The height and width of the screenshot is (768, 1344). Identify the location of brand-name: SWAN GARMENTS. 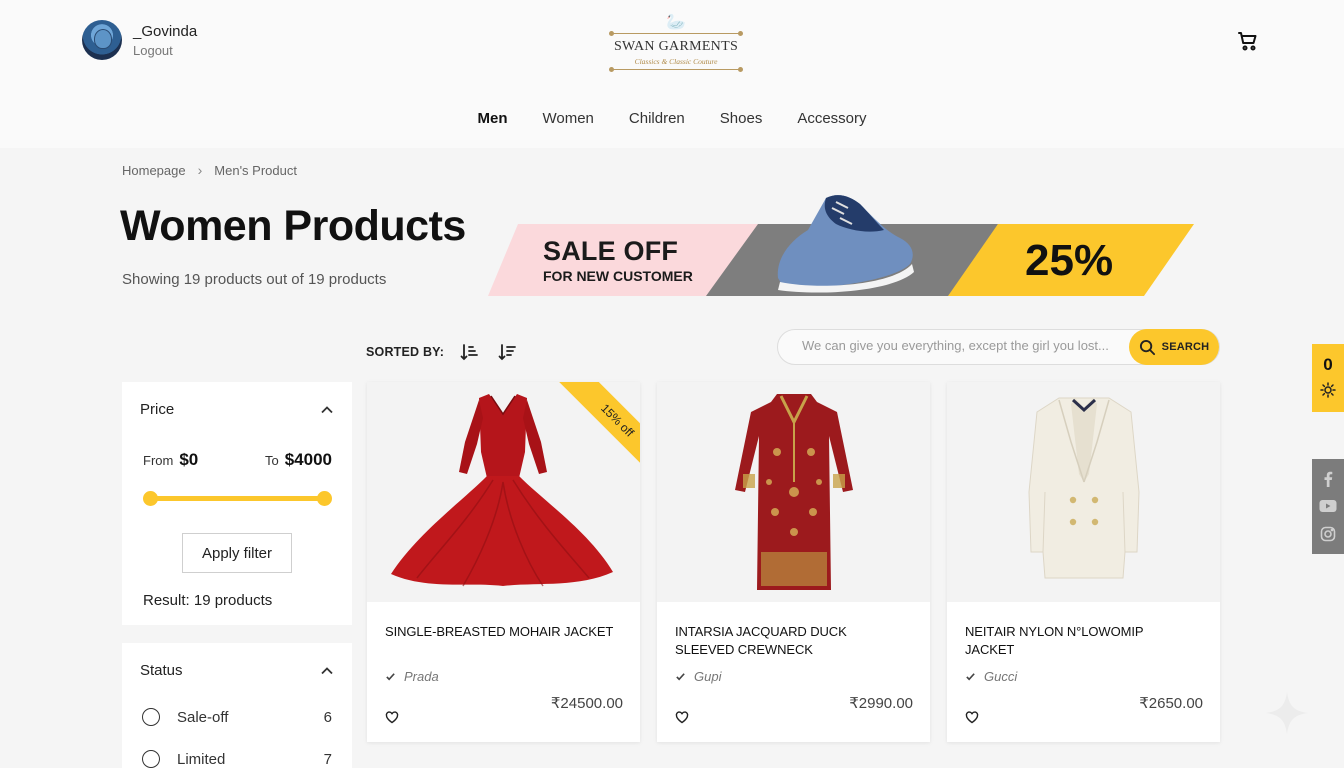
(676, 46).